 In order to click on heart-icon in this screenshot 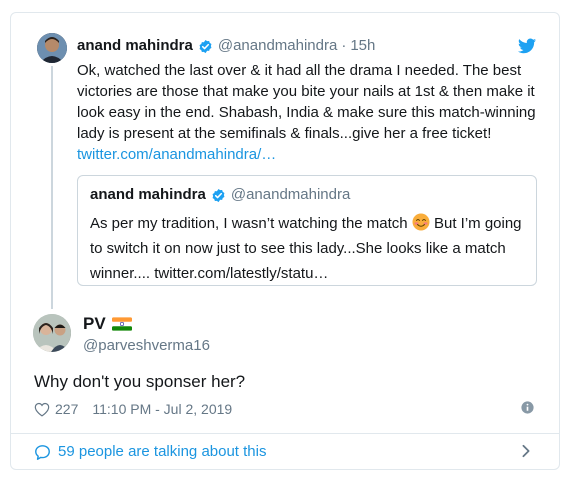, I will do `click(42, 409)`.